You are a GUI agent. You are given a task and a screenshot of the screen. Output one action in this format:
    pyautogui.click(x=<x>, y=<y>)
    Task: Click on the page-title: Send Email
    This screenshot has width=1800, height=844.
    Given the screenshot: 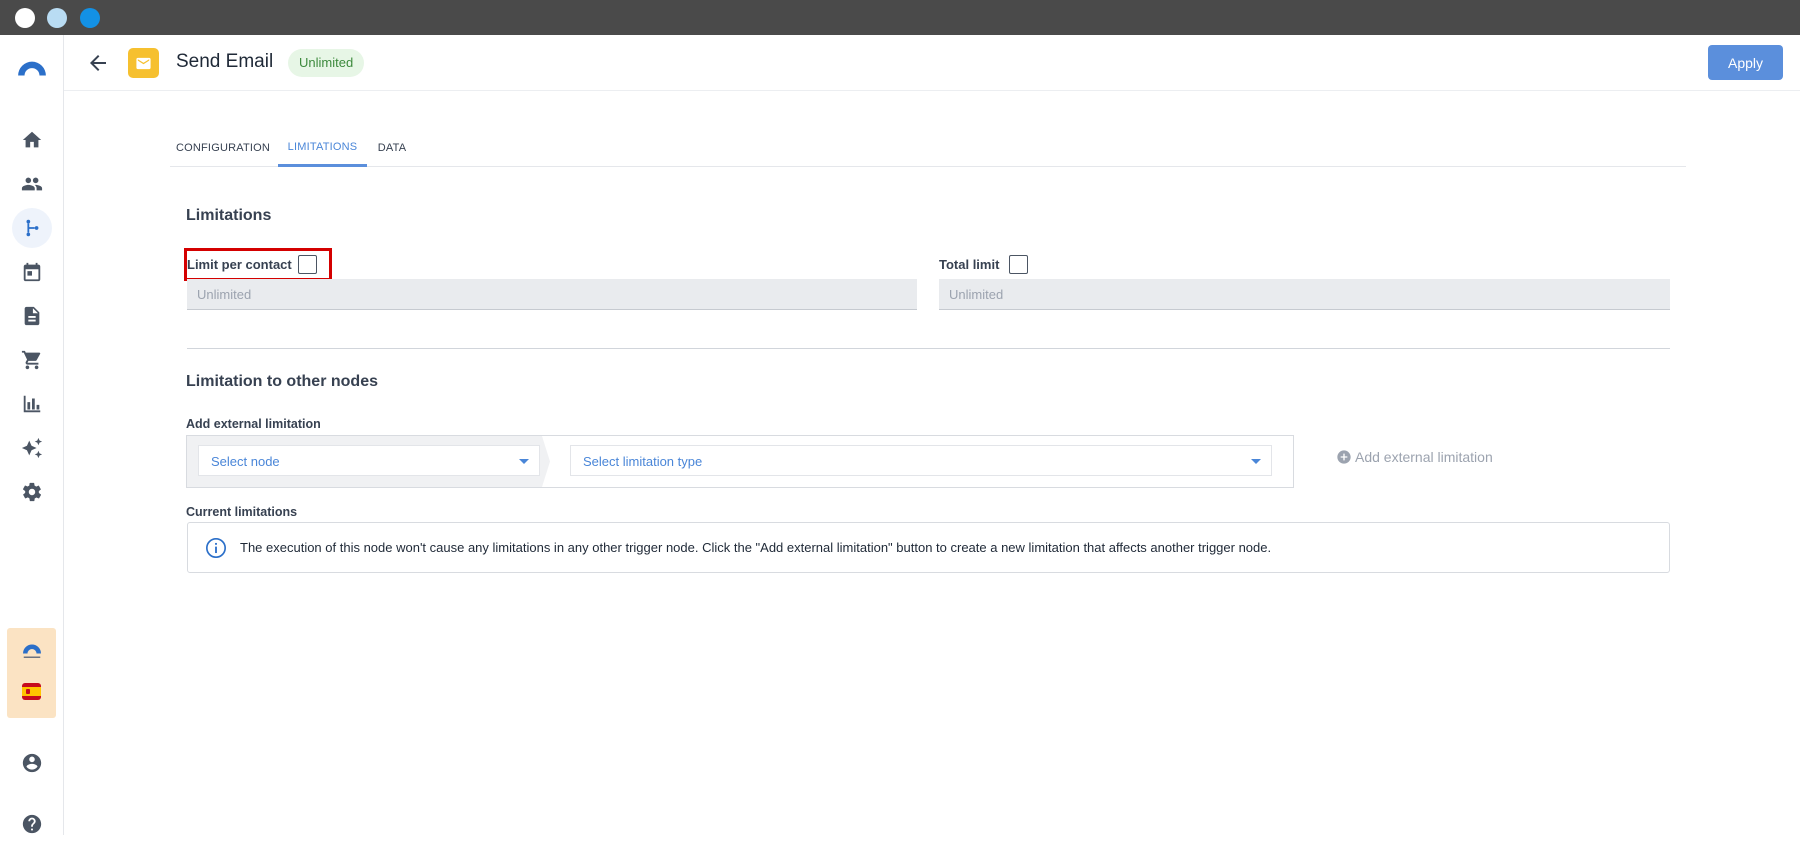 What is the action you would take?
    pyautogui.click(x=225, y=61)
    